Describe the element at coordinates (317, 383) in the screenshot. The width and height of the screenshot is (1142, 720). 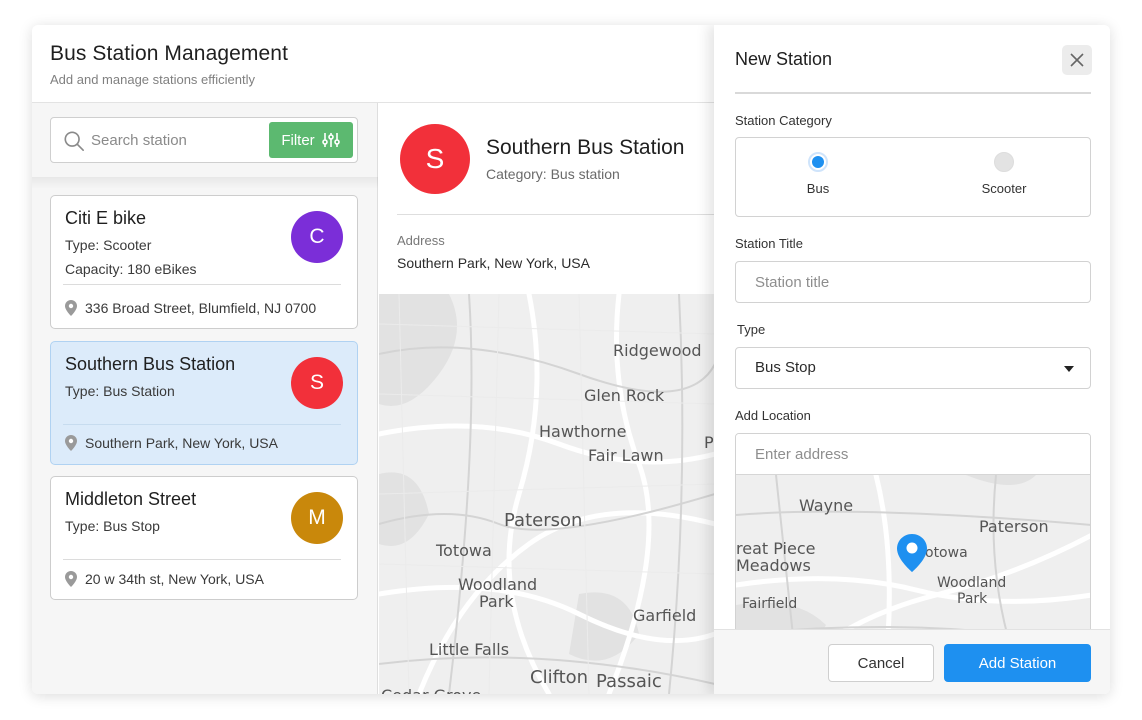
I see `avatar: S` at that location.